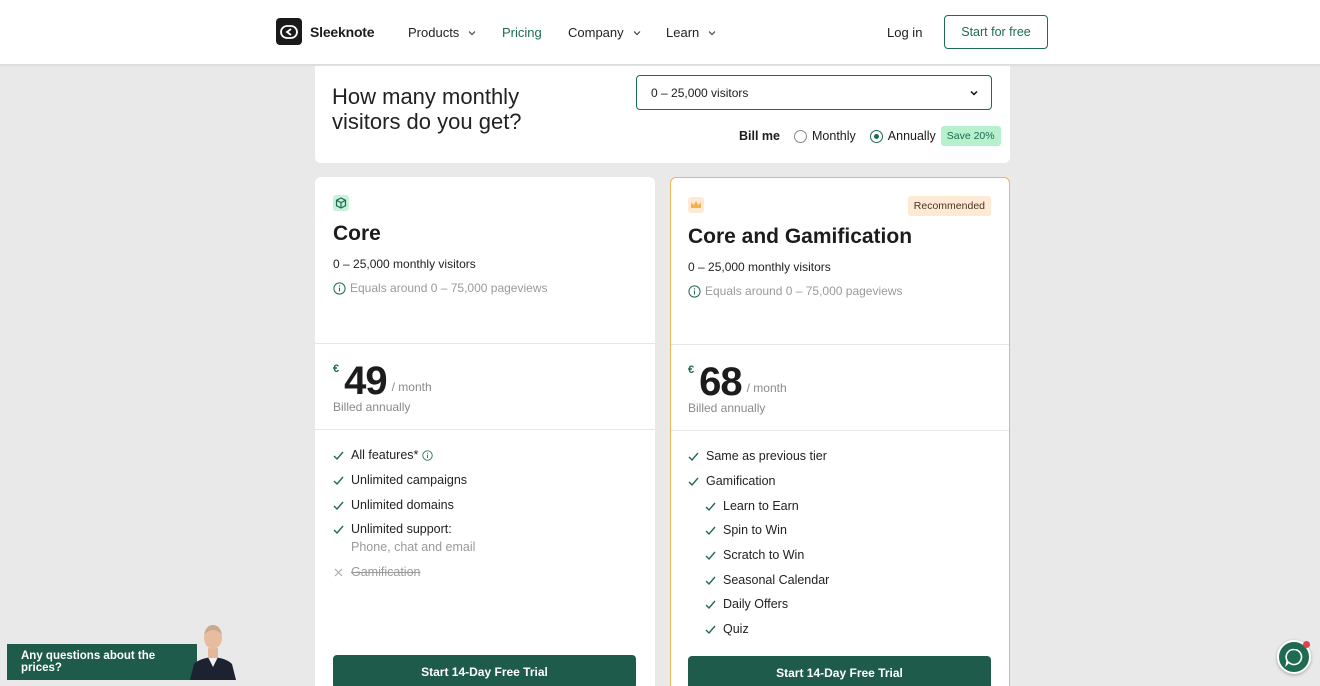 The width and height of the screenshot is (1320, 686). What do you see at coordinates (800, 136) in the screenshot?
I see `radio-monthly` at bounding box center [800, 136].